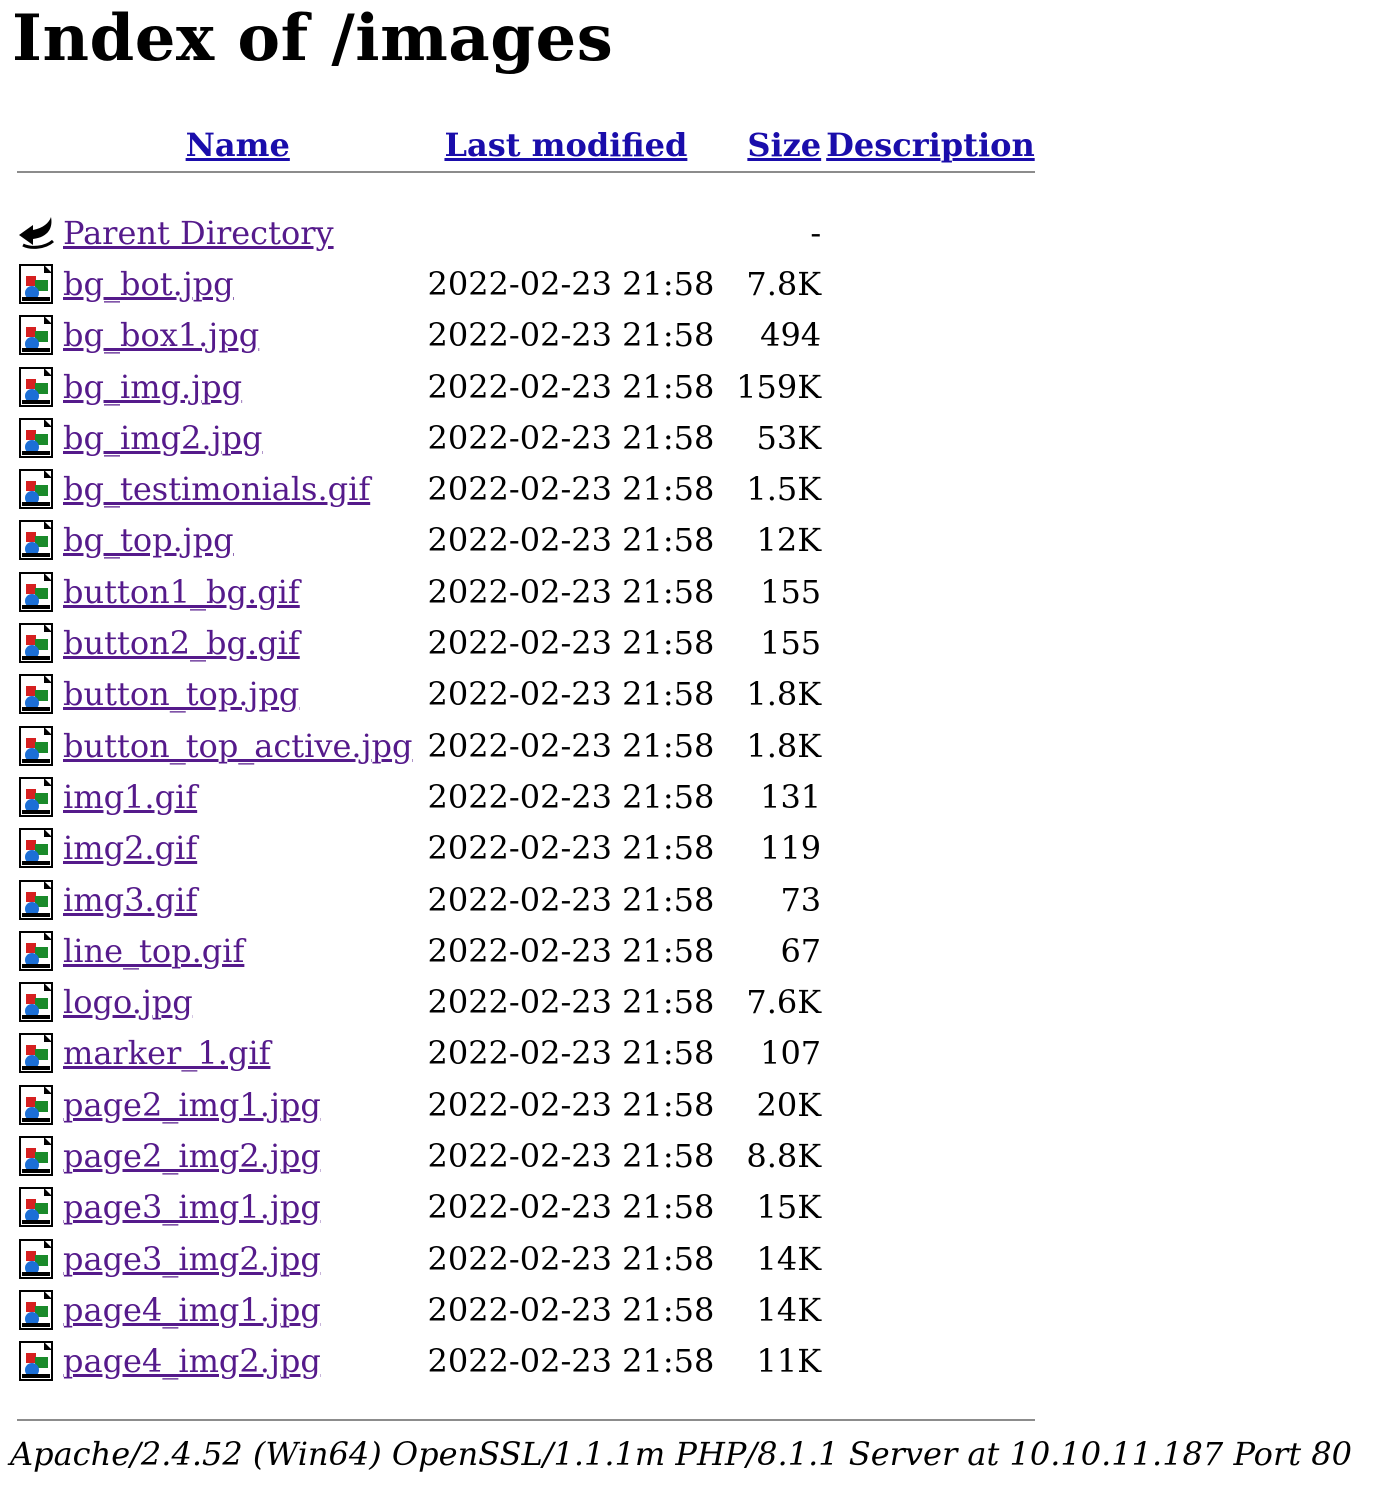  What do you see at coordinates (130, 900) in the screenshot?
I see `file-link: img3.gif` at bounding box center [130, 900].